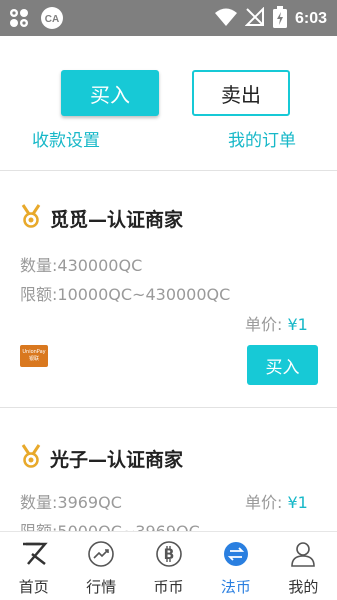  I want to click on no-signal-icon, so click(254, 18).